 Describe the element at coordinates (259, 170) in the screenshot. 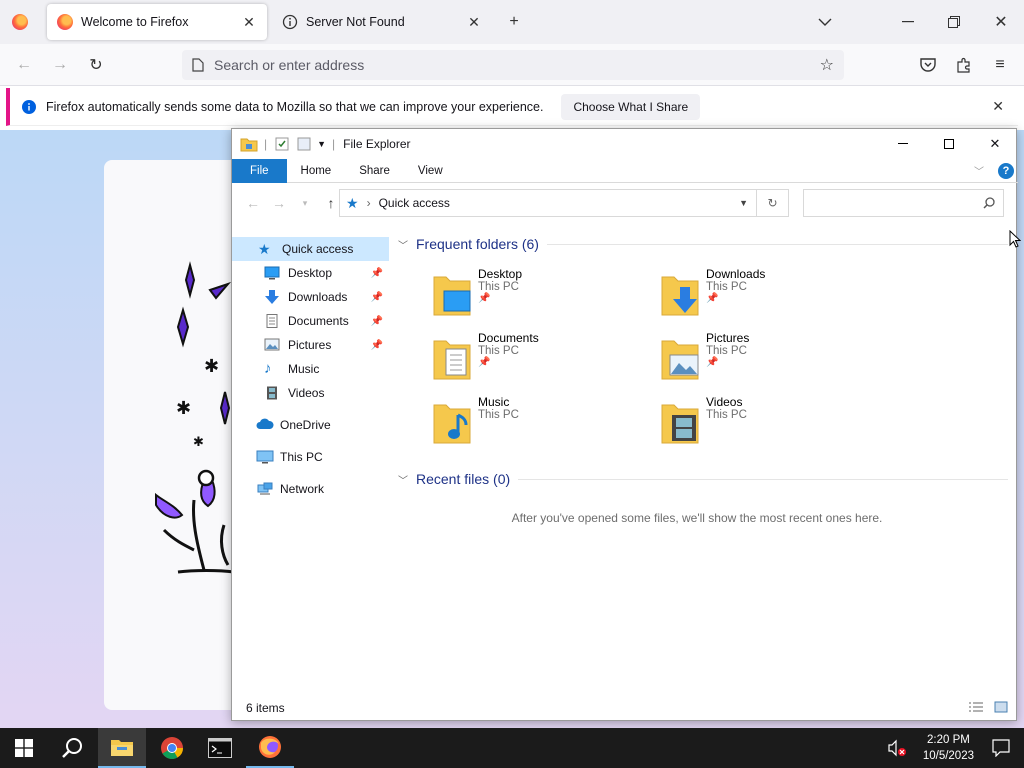

I see `ribbon-tab-file: File` at that location.